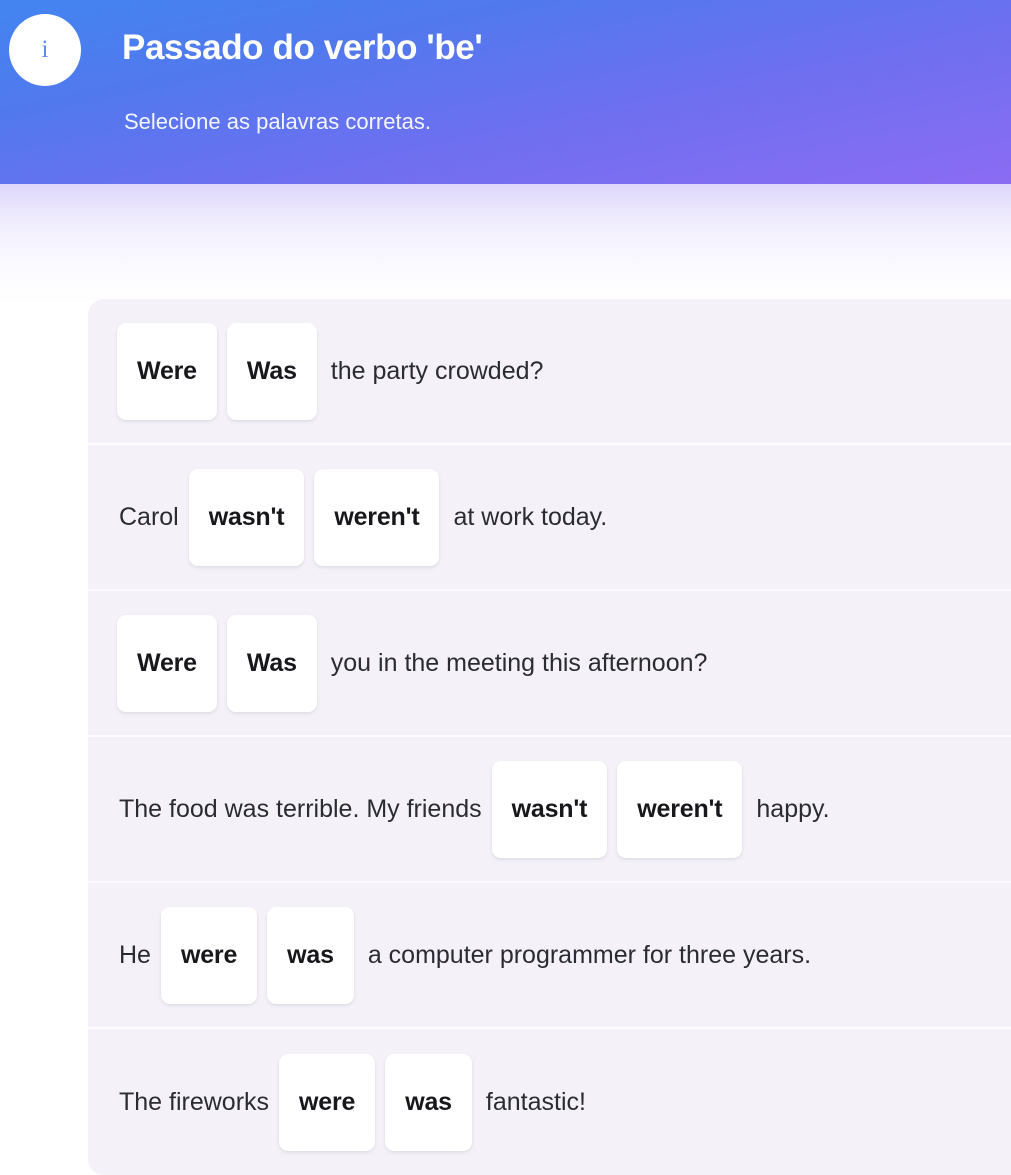 The image size is (1011, 1175). What do you see at coordinates (589, 954) in the screenshot?
I see `question-trail-text: a computer programmer for three years.` at bounding box center [589, 954].